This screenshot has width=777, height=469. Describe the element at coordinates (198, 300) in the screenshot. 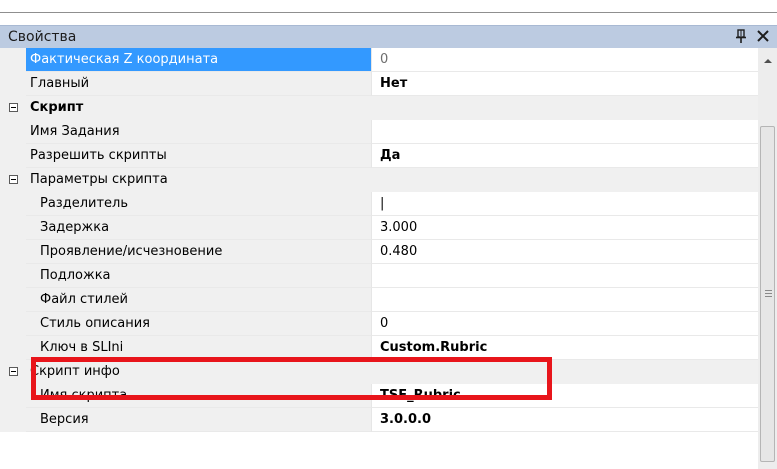

I see `property-name-cell: Файл стилей` at that location.